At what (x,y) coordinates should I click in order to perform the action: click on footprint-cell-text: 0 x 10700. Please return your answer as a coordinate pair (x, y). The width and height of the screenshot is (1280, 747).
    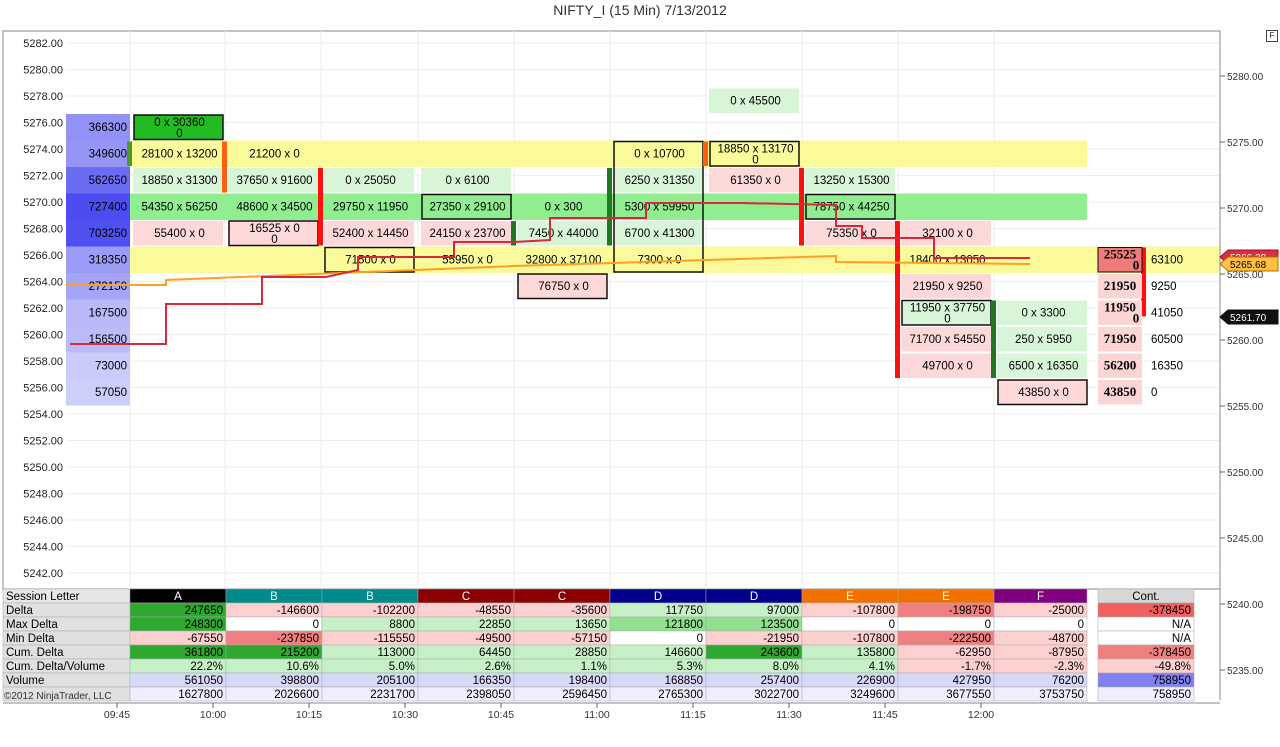
    Looking at the image, I should click on (659, 155).